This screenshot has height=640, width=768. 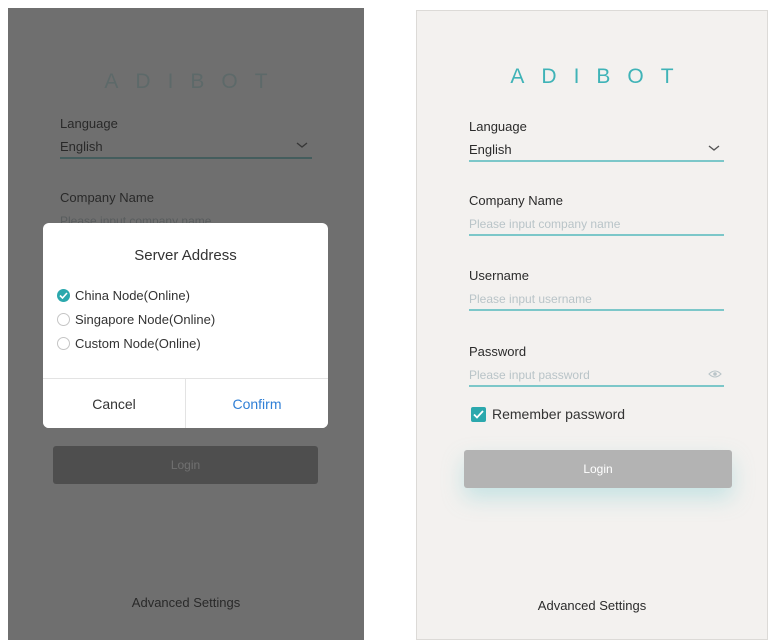 I want to click on language-label: Language, so click(x=498, y=126).